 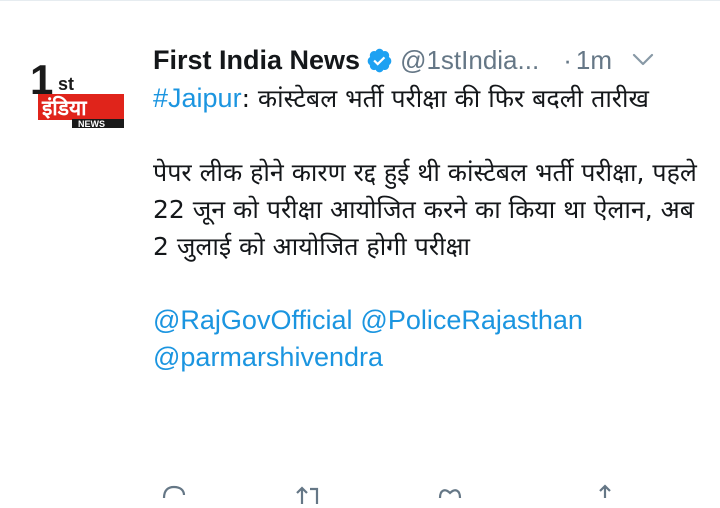 I want to click on top-divider, so click(x=360, y=0).